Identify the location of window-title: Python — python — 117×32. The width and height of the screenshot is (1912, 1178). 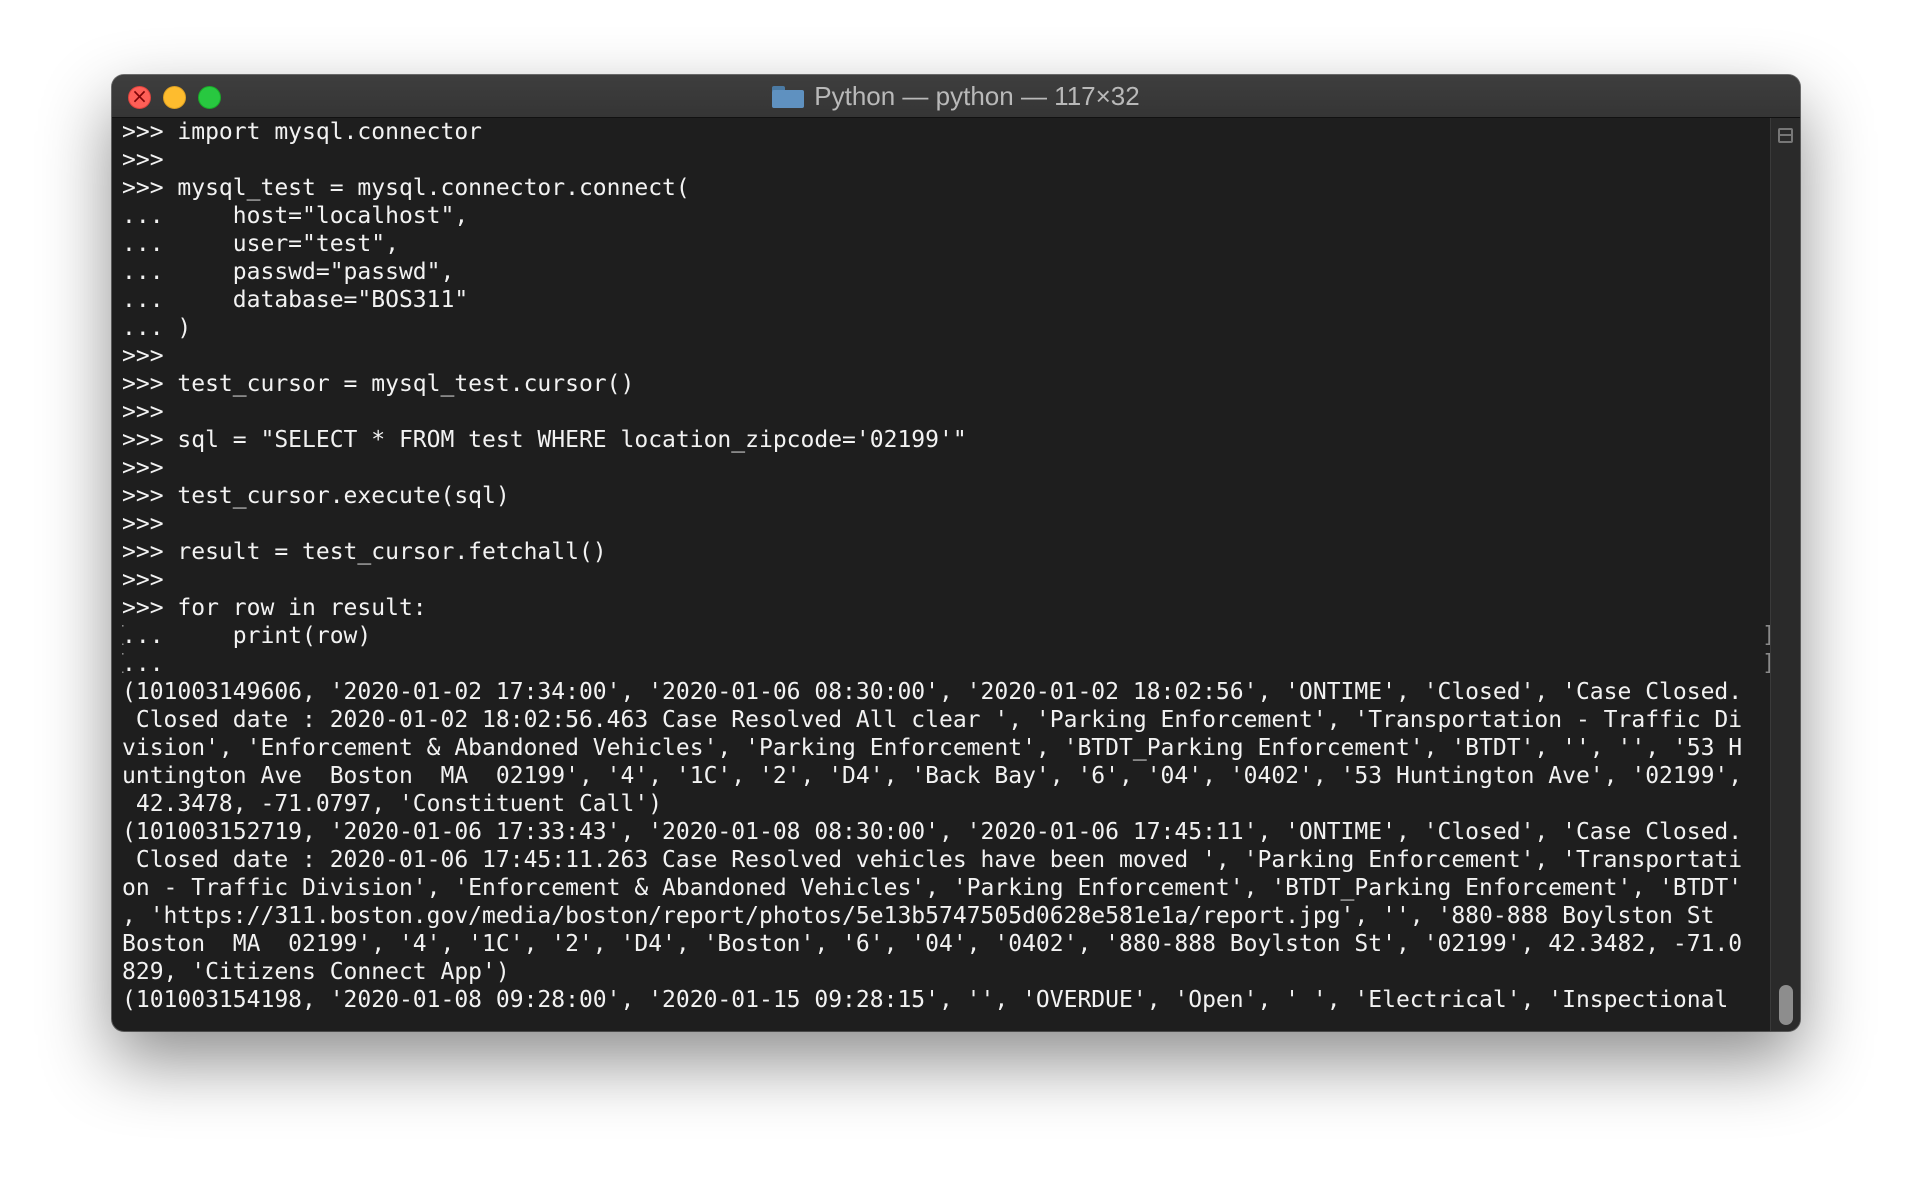
(977, 96).